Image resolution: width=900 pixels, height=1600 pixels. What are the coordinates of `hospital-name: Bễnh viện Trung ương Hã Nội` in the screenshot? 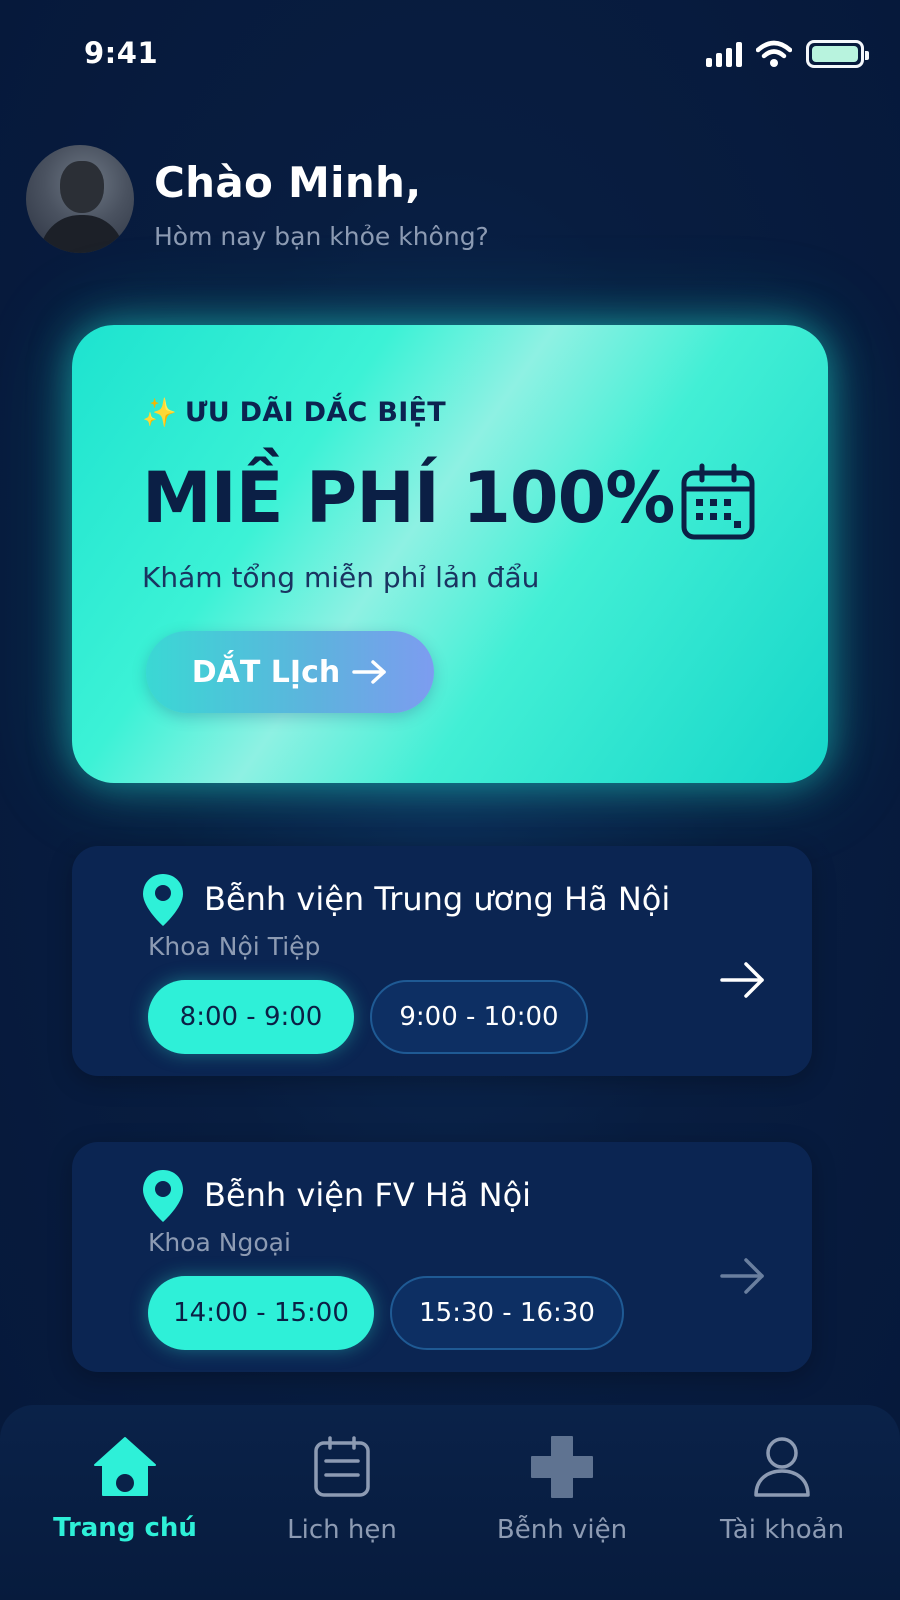 It's located at (437, 899).